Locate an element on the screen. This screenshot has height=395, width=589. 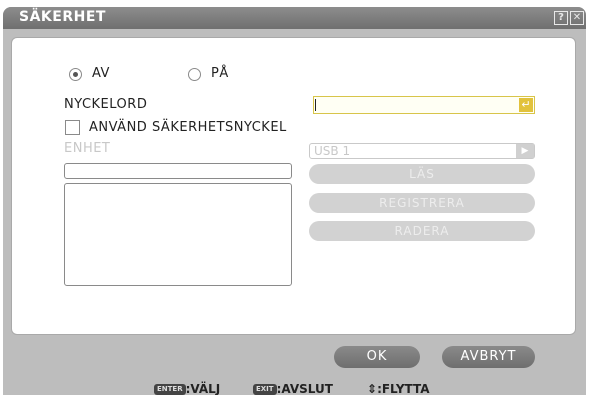
device-key-field is located at coordinates (178, 171).